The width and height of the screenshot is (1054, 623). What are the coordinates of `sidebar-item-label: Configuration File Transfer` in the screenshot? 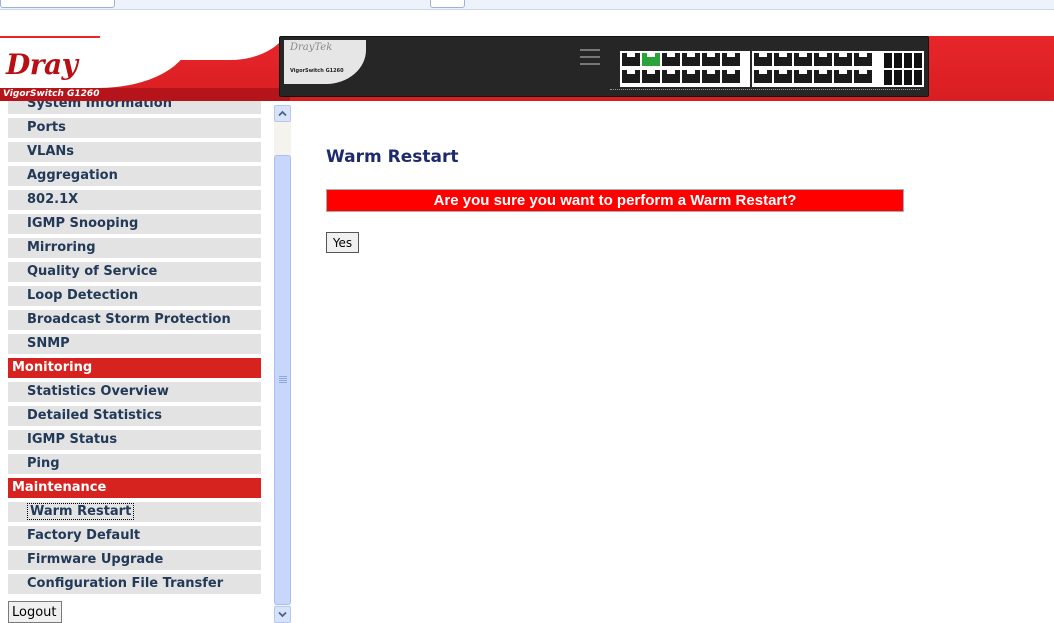 It's located at (125, 583).